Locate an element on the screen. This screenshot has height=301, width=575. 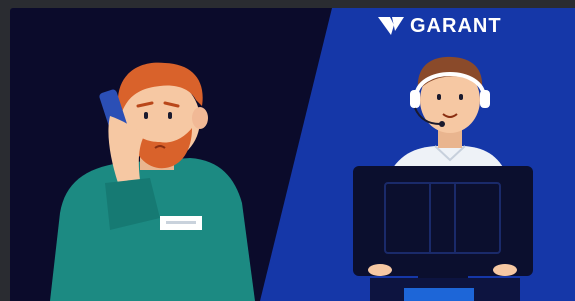
brand-logo: GARANT is located at coordinates (440, 26).